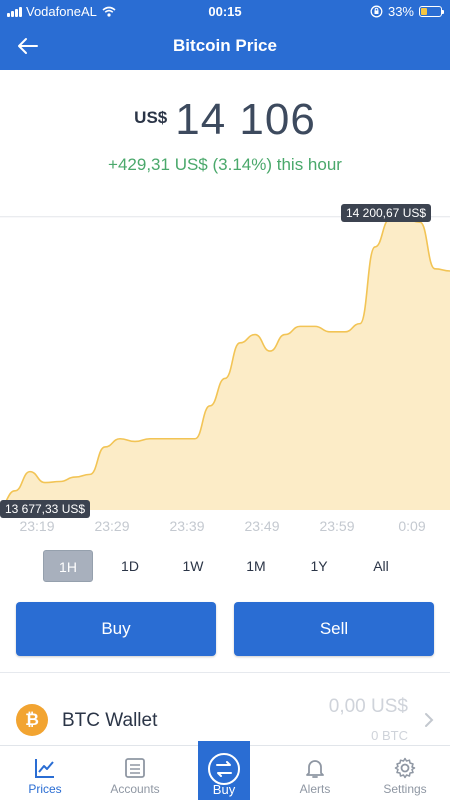  What do you see at coordinates (315, 789) in the screenshot?
I see `tab-alerts-label: Alerts` at bounding box center [315, 789].